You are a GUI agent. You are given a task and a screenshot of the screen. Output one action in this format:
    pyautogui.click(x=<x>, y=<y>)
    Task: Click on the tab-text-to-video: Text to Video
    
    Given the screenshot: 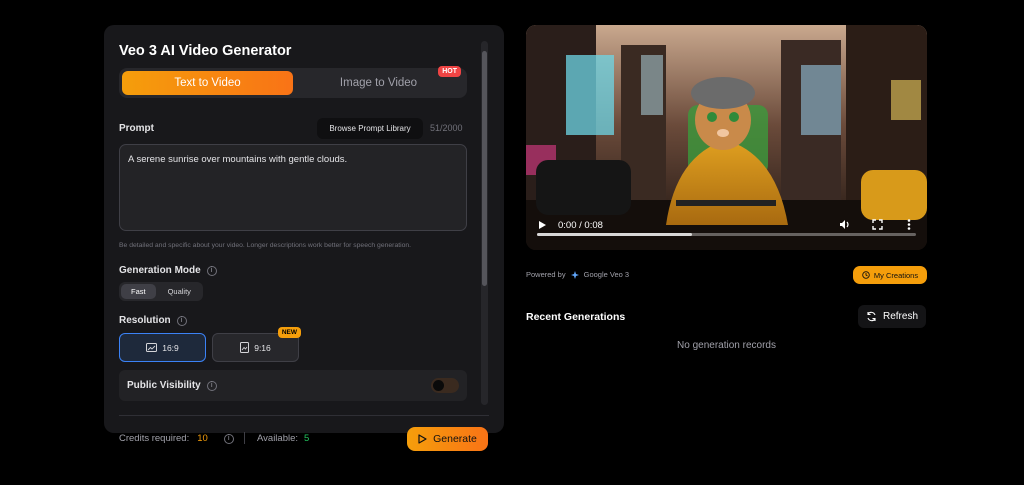 What is the action you would take?
    pyautogui.click(x=207, y=83)
    